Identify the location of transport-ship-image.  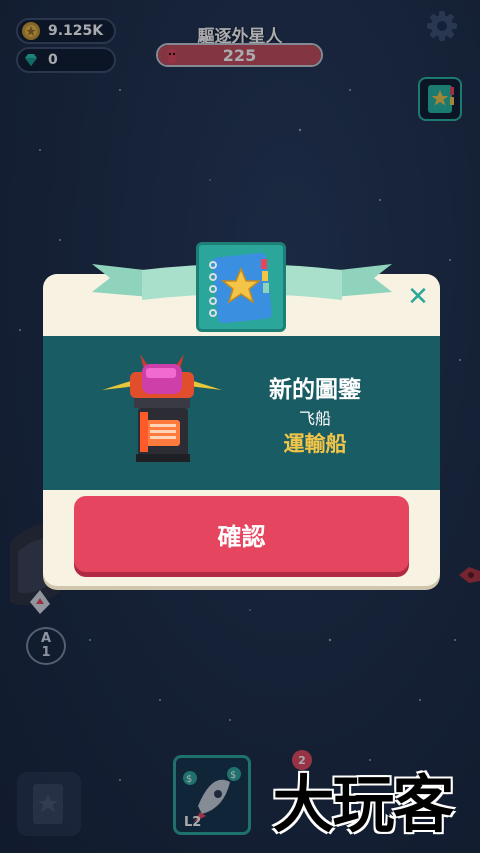
(162, 409).